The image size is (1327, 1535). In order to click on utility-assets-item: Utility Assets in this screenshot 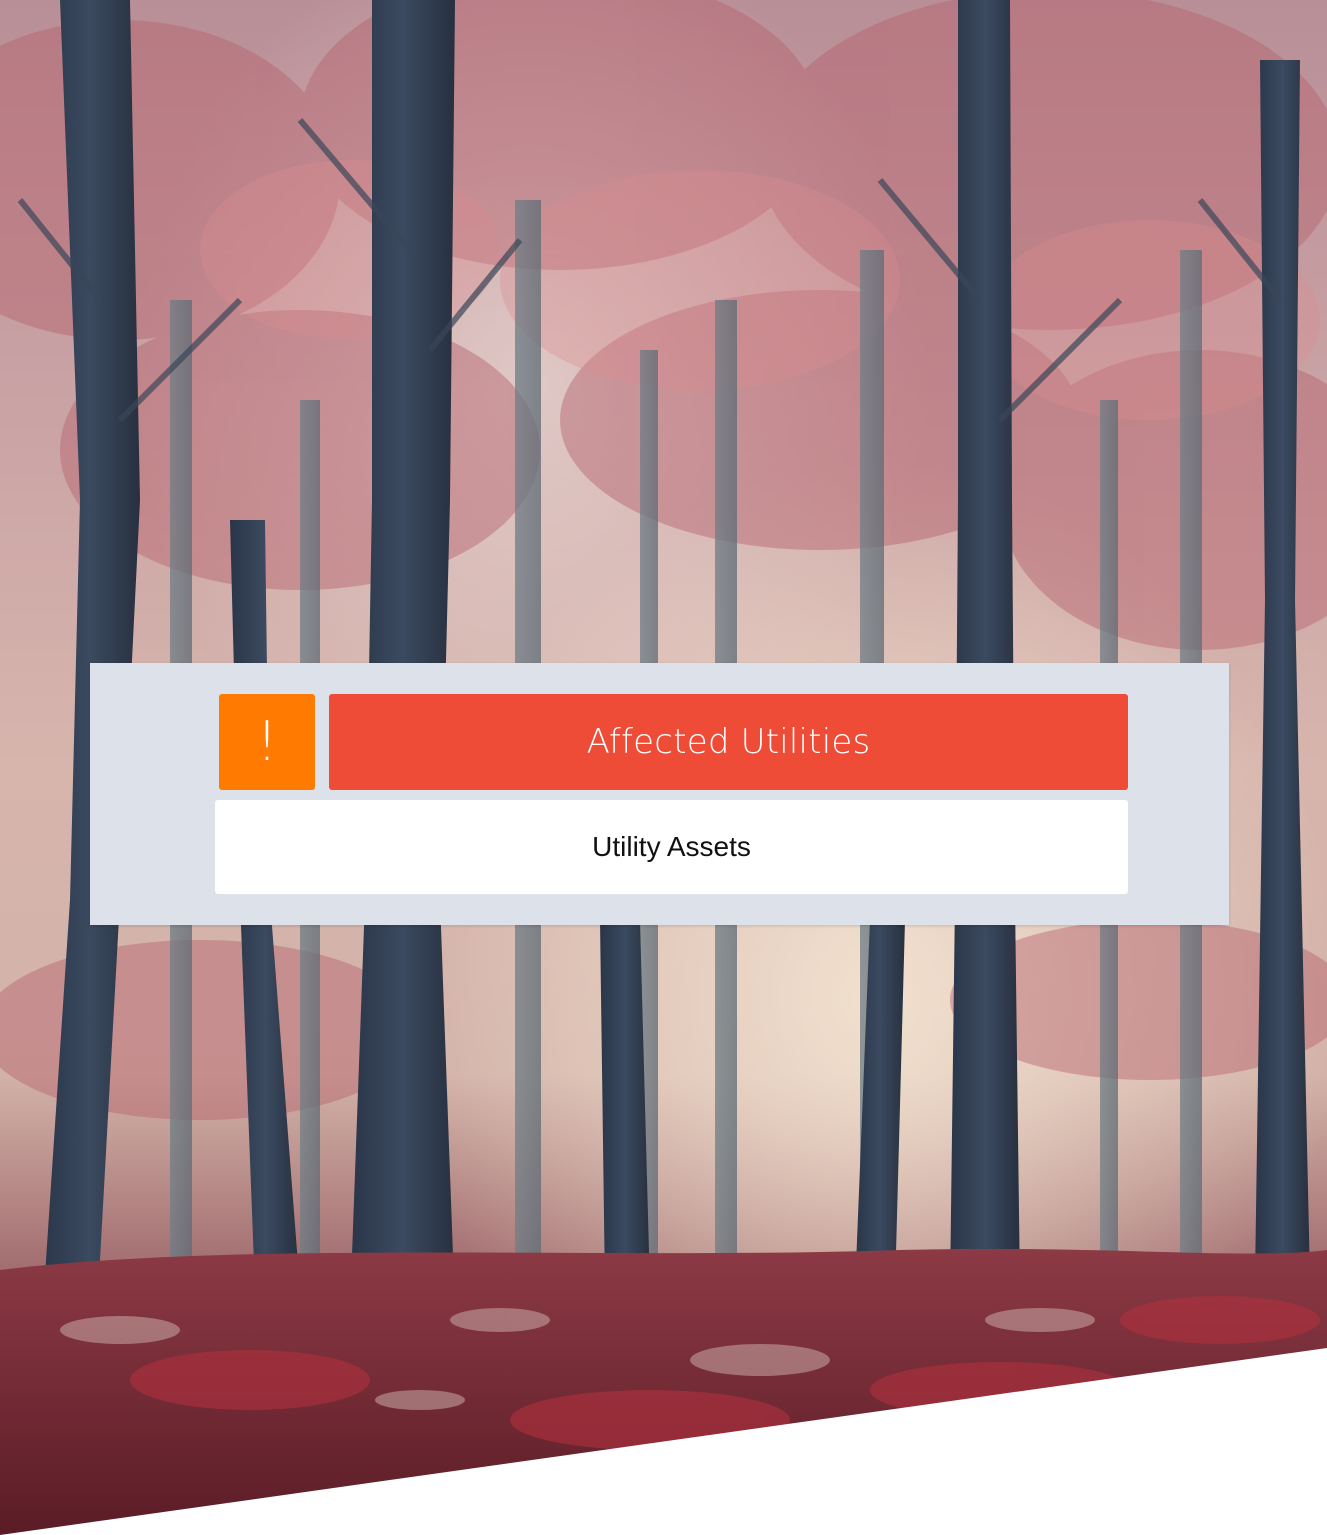, I will do `click(671, 847)`.